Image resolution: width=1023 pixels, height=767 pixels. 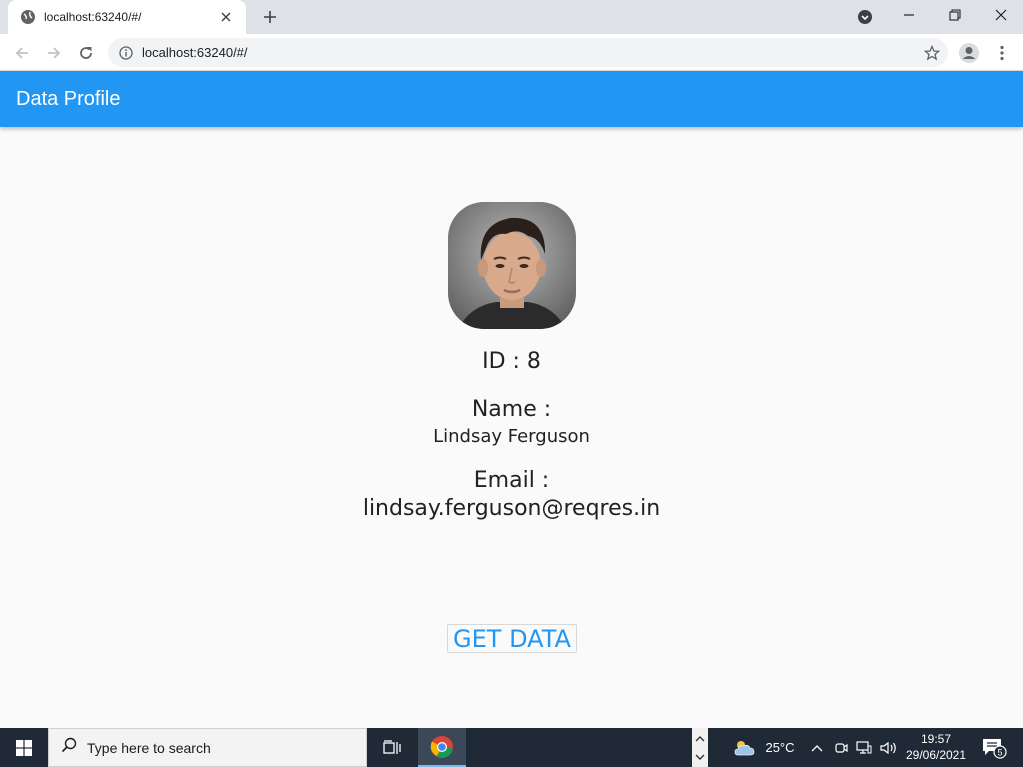 What do you see at coordinates (511, 361) in the screenshot?
I see `user-id: ID : 8` at bounding box center [511, 361].